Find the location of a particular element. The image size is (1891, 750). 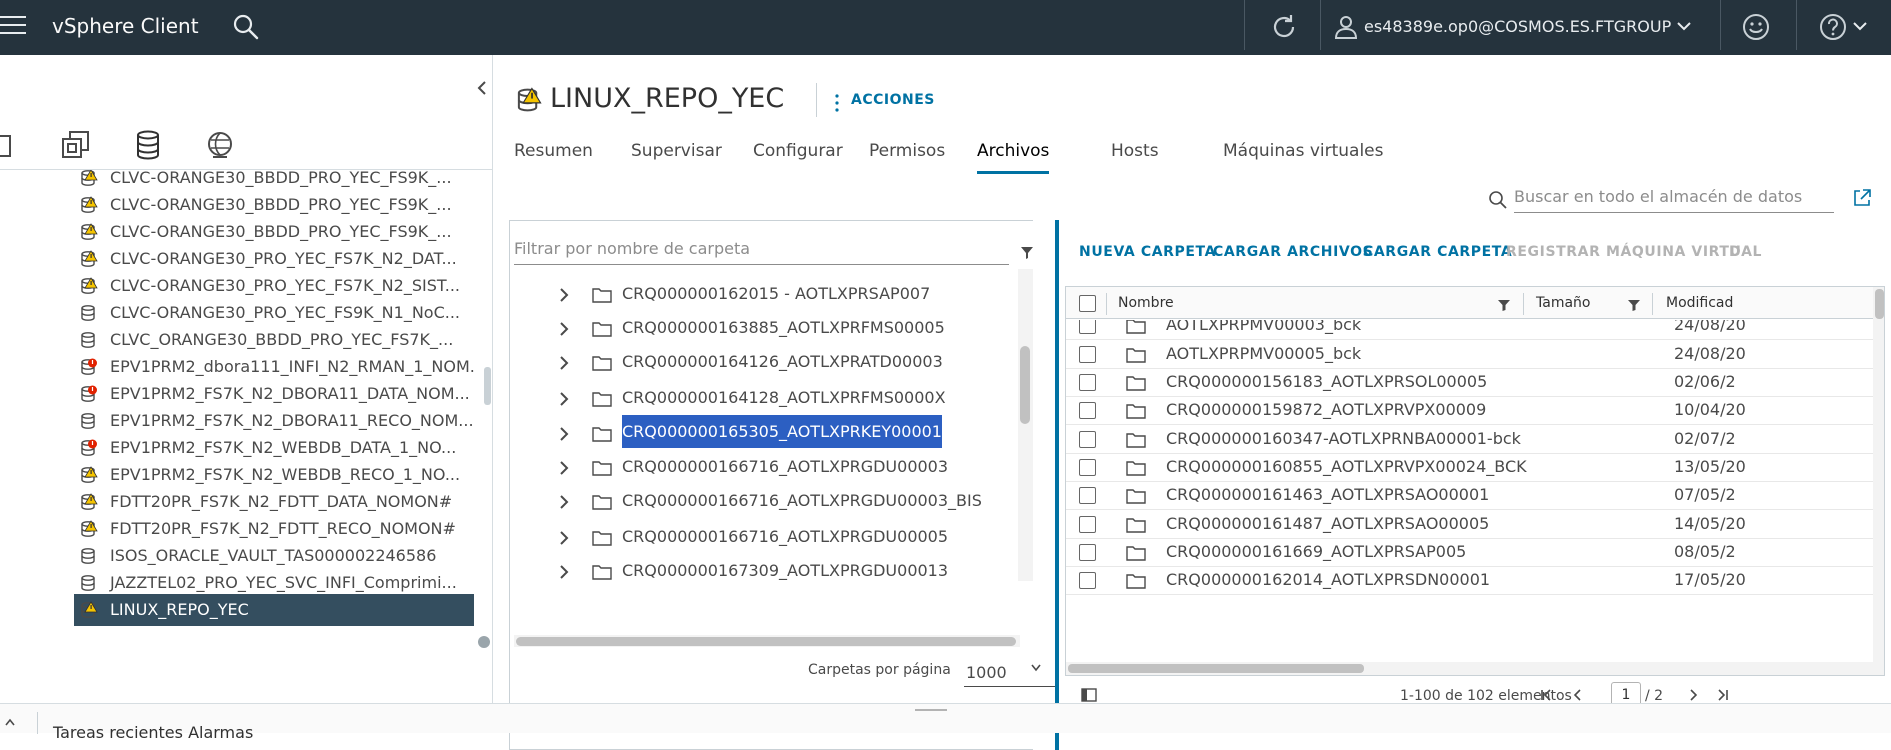

search-input: Buscar en todo el almacén de datos is located at coordinates (1674, 198).